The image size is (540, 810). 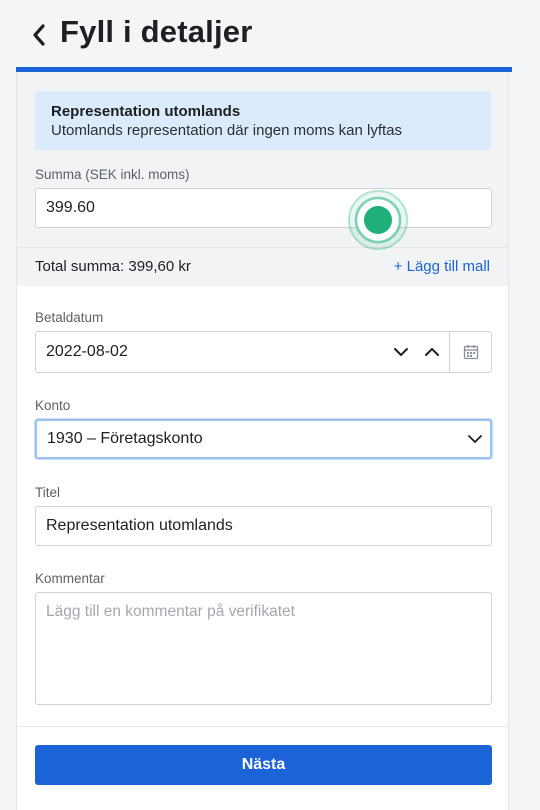 I want to click on amount-value: 399.60, so click(x=70, y=207).